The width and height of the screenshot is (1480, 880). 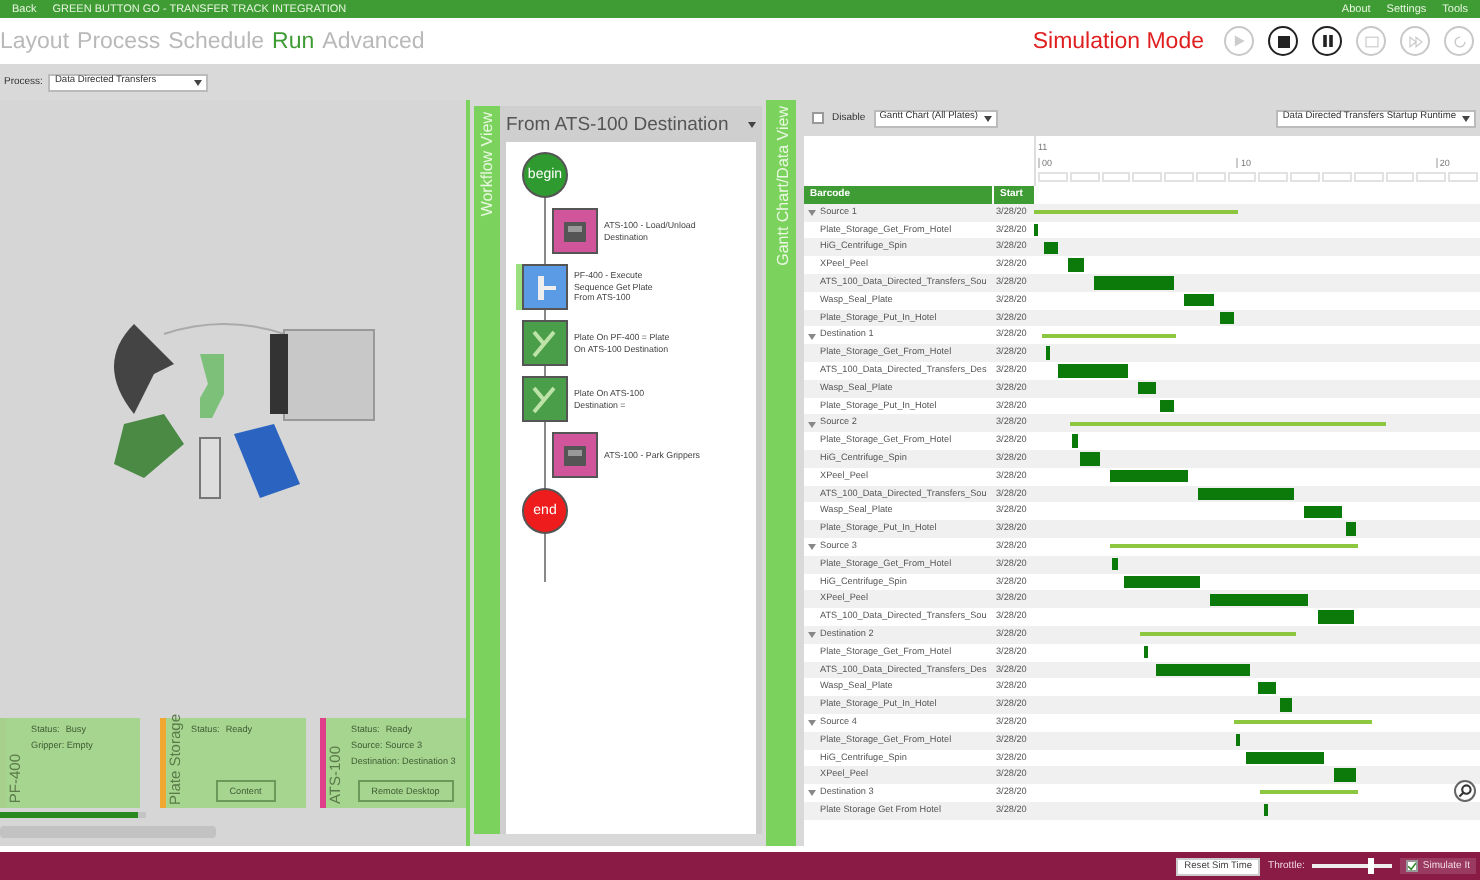 I want to click on nav-tab: Run, so click(x=293, y=41).